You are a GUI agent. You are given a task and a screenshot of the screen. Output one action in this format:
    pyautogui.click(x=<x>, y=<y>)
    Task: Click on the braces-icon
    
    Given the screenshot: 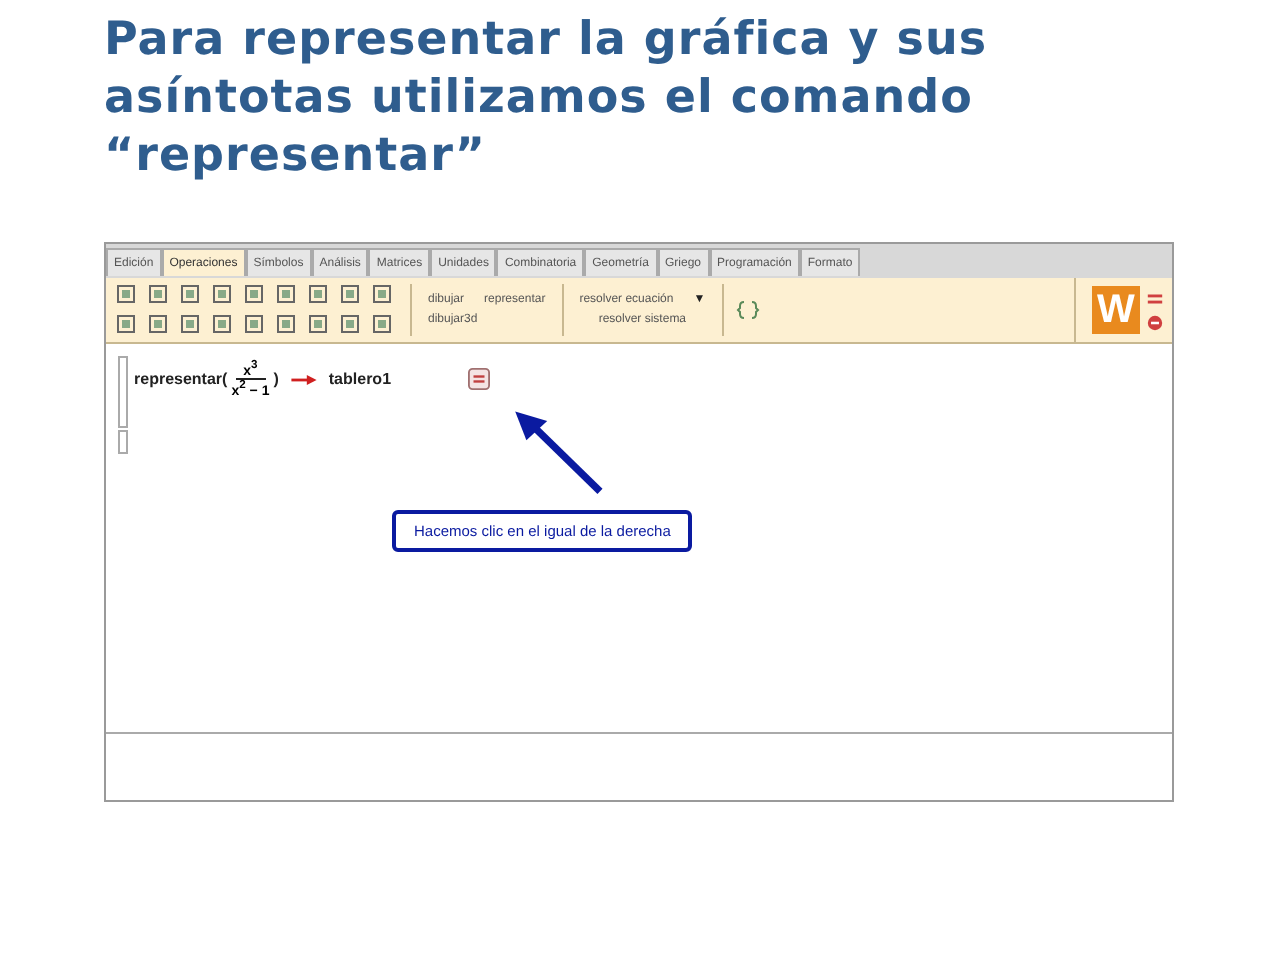 What is the action you would take?
    pyautogui.click(x=747, y=310)
    